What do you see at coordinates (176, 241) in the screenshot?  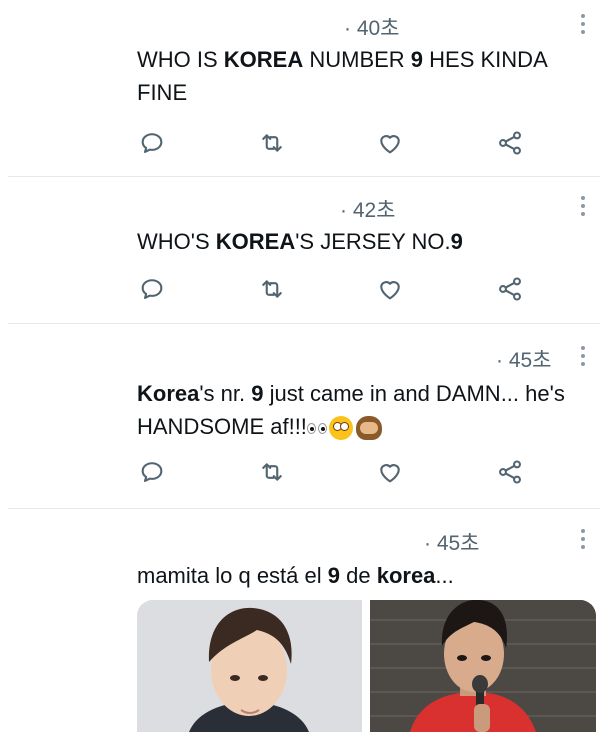 I see `tweet-text-segment: WHO'S` at bounding box center [176, 241].